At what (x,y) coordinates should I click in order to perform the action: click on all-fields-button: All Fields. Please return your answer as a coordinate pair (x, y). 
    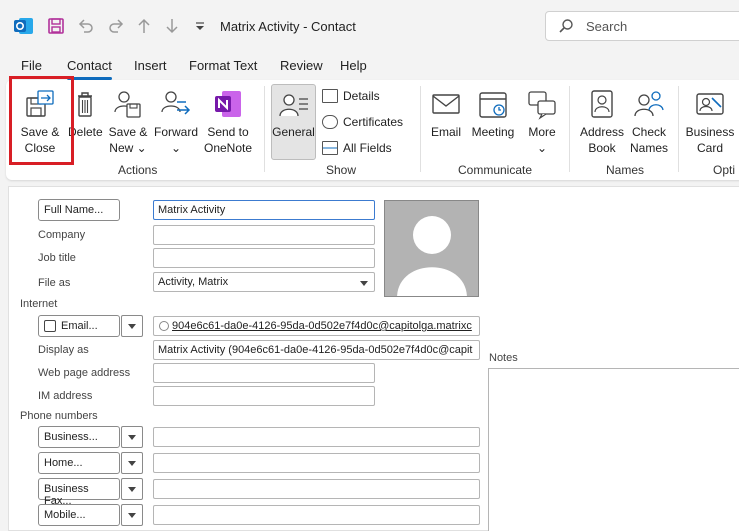
    Looking at the image, I should click on (357, 148).